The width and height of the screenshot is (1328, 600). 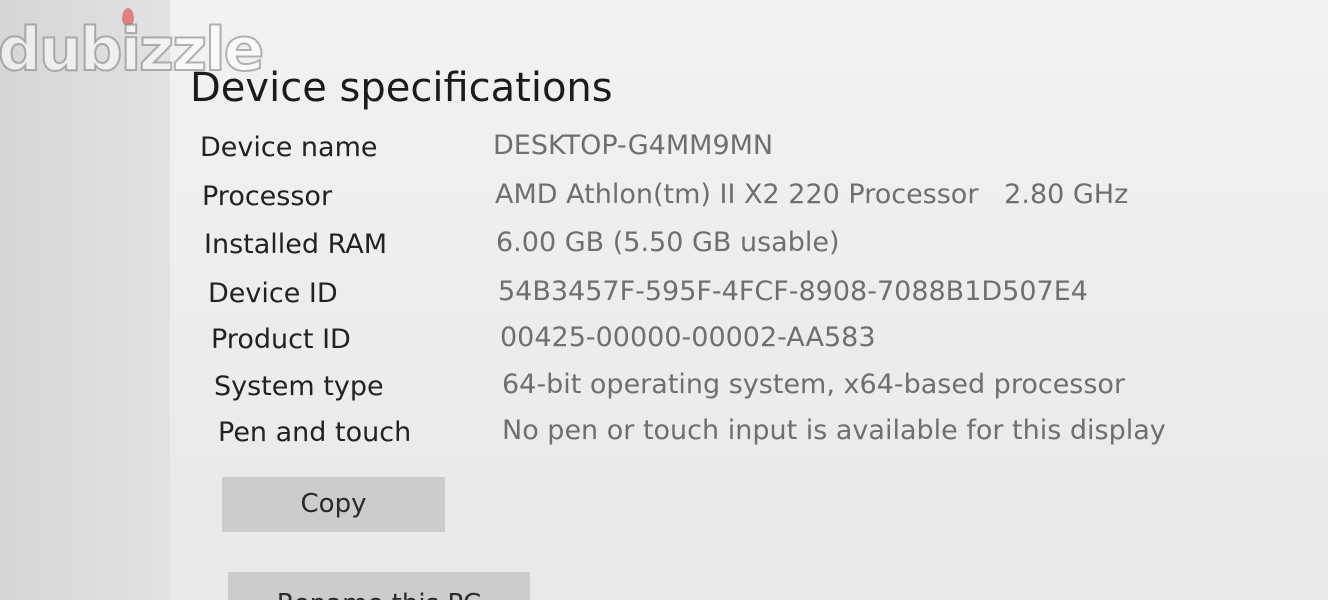 I want to click on settings-nav-pane, so click(x=85, y=300).